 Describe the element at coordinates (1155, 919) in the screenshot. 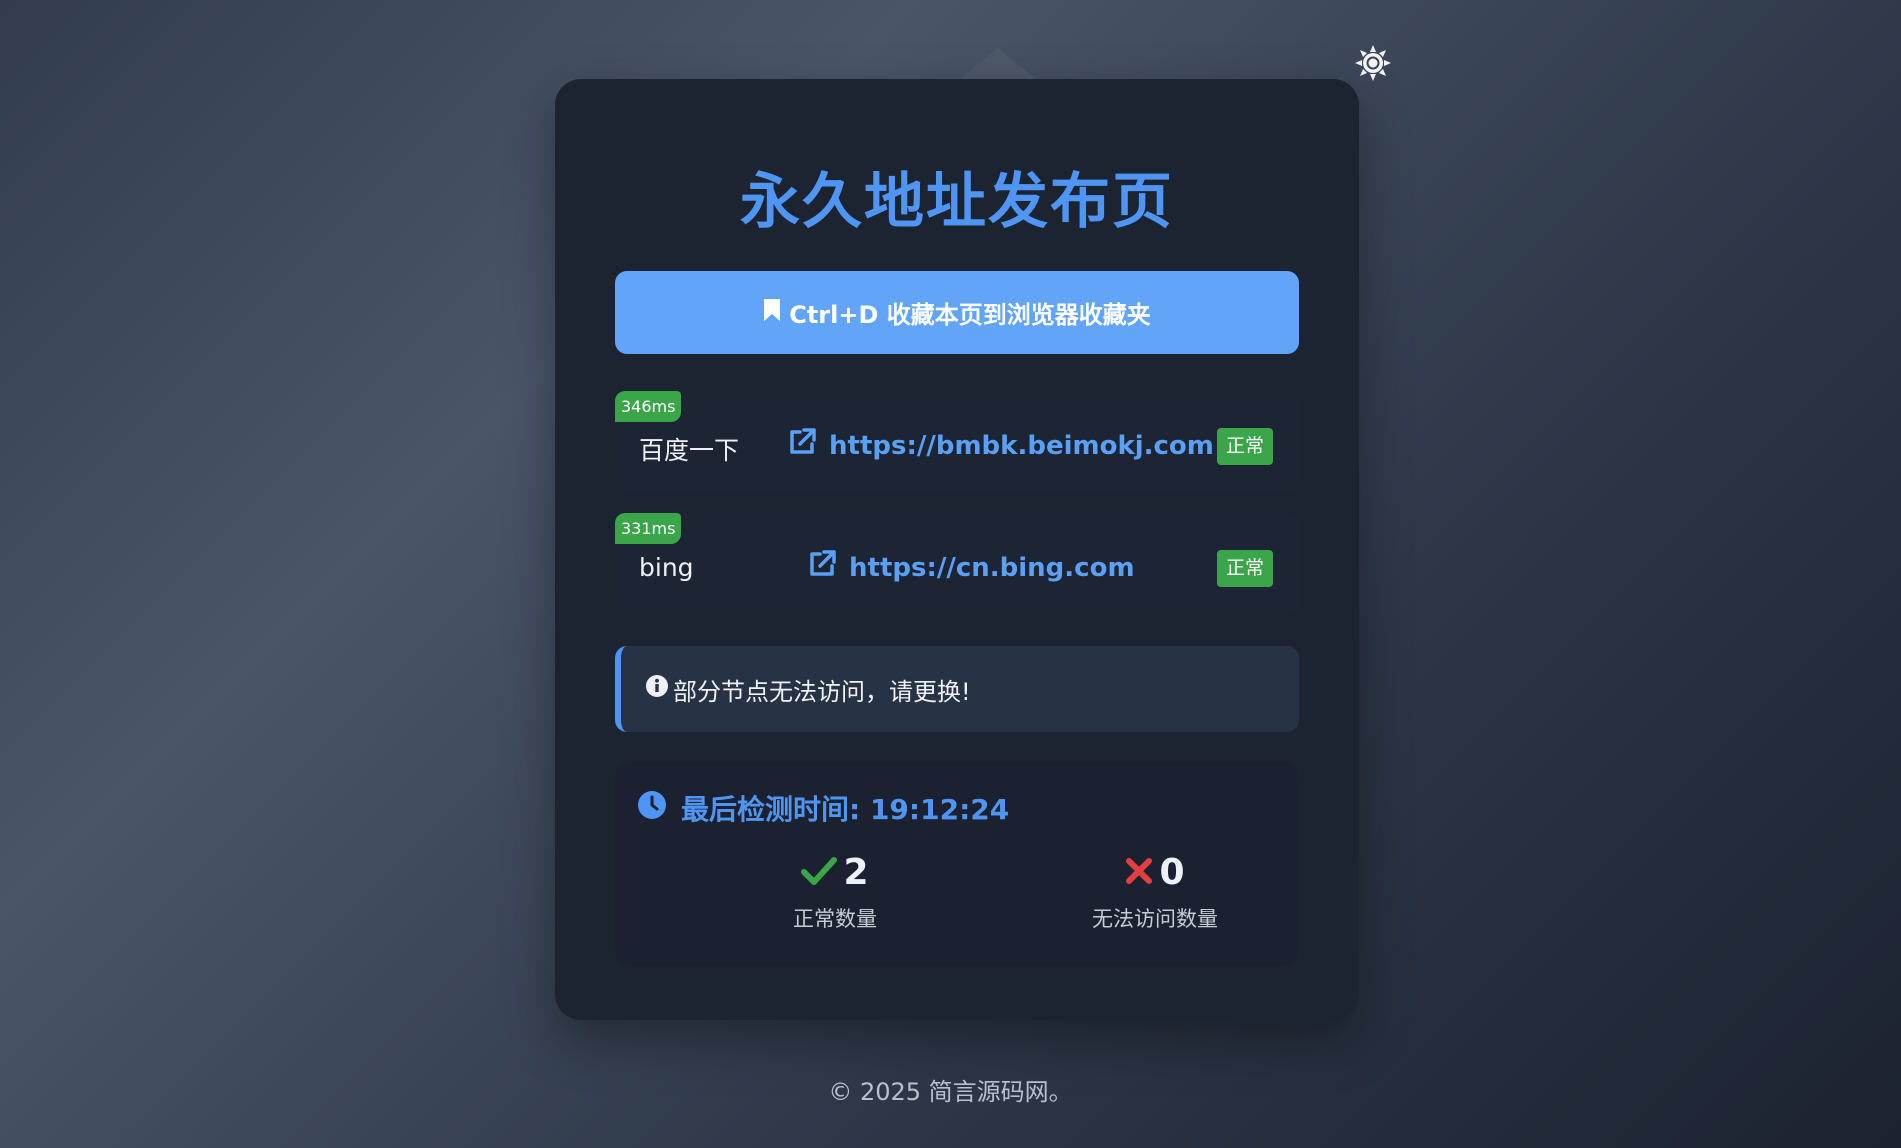

I see `failed-count-label: 无法访问数量` at that location.